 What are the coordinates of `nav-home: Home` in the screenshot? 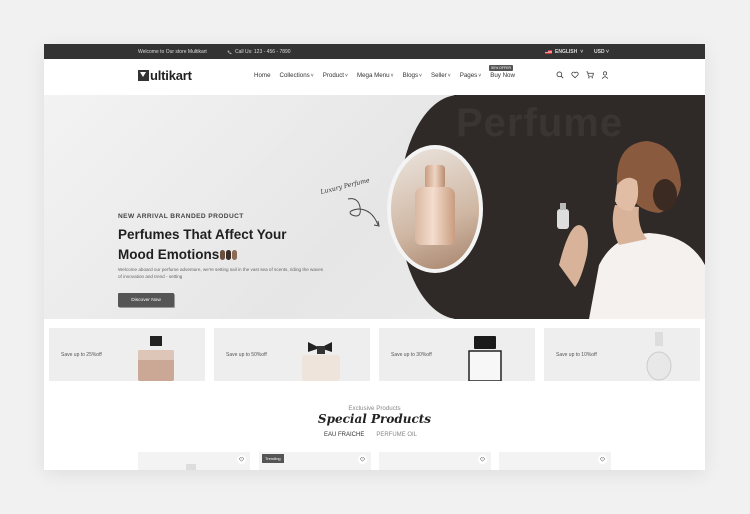 It's located at (262, 75).